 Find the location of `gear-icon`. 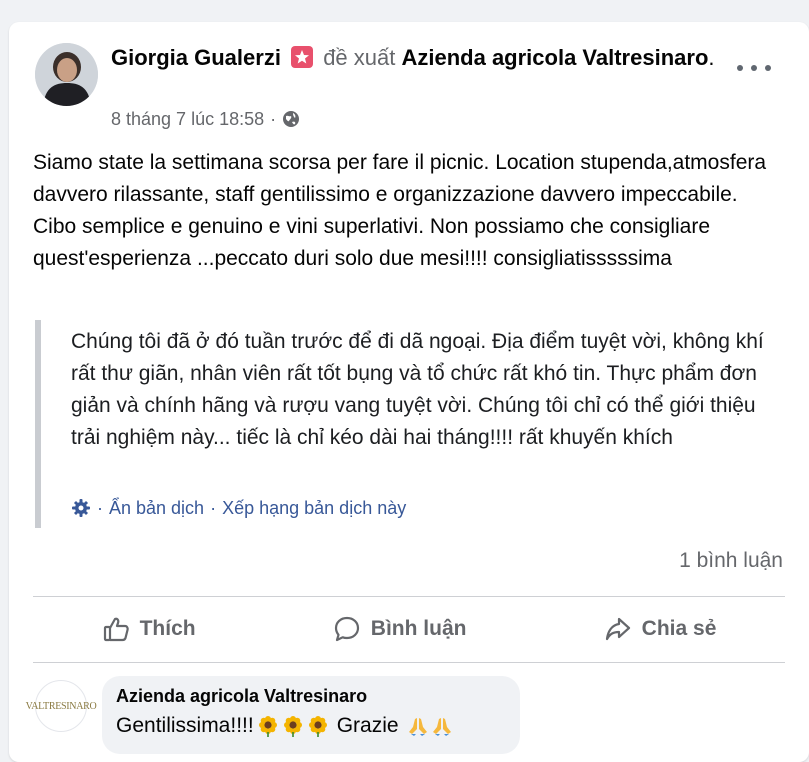

gear-icon is located at coordinates (81, 508).